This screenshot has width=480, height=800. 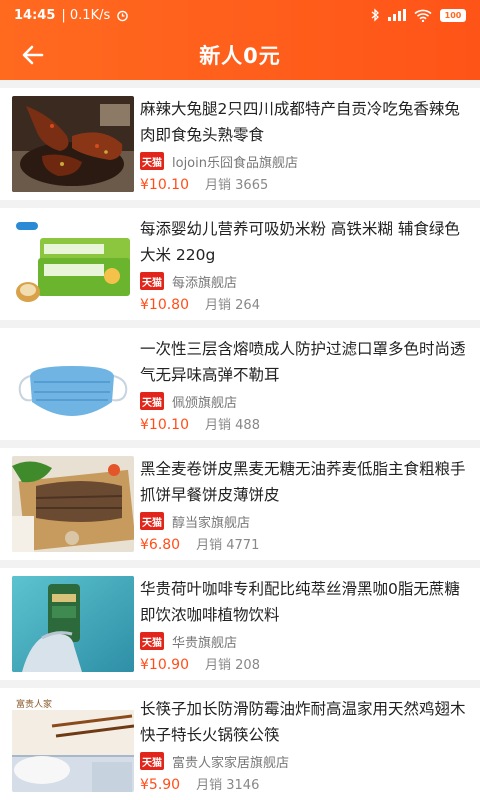 What do you see at coordinates (73, 504) in the screenshot?
I see `product-image-wraps` at bounding box center [73, 504].